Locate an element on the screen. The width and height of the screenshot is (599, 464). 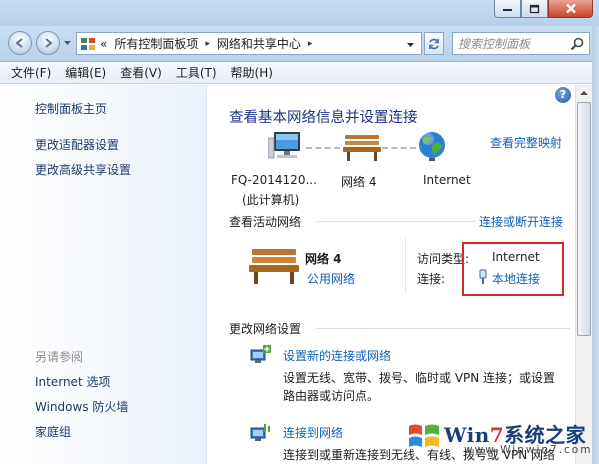
active-network-name: 网络 4 is located at coordinates (323, 259).